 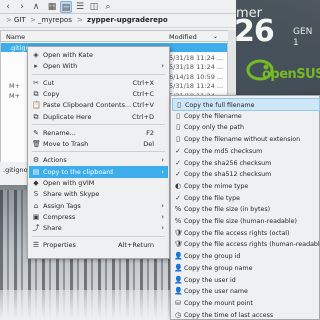 What do you see at coordinates (98, 83) in the screenshot?
I see `menu-item-cut: ✂ Cut Ctrl+X` at bounding box center [98, 83].